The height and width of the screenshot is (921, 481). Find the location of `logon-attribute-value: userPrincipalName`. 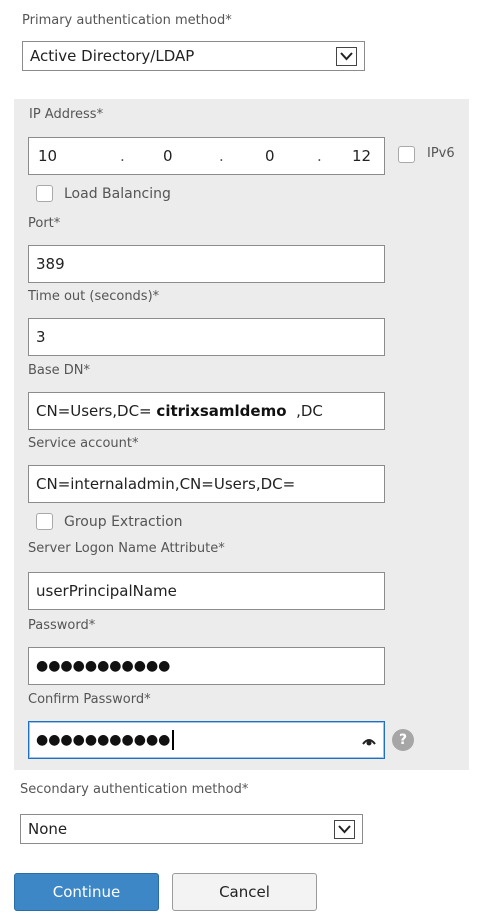

logon-attribute-value: userPrincipalName is located at coordinates (106, 591).